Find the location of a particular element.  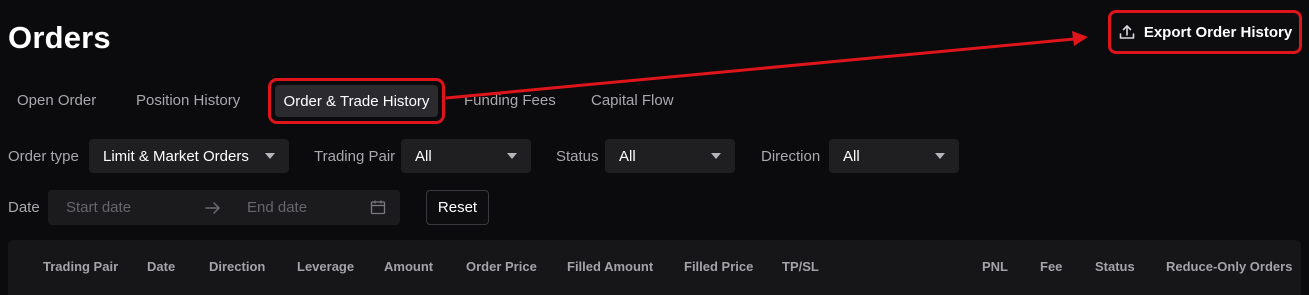

arrow-right-icon is located at coordinates (212, 208).